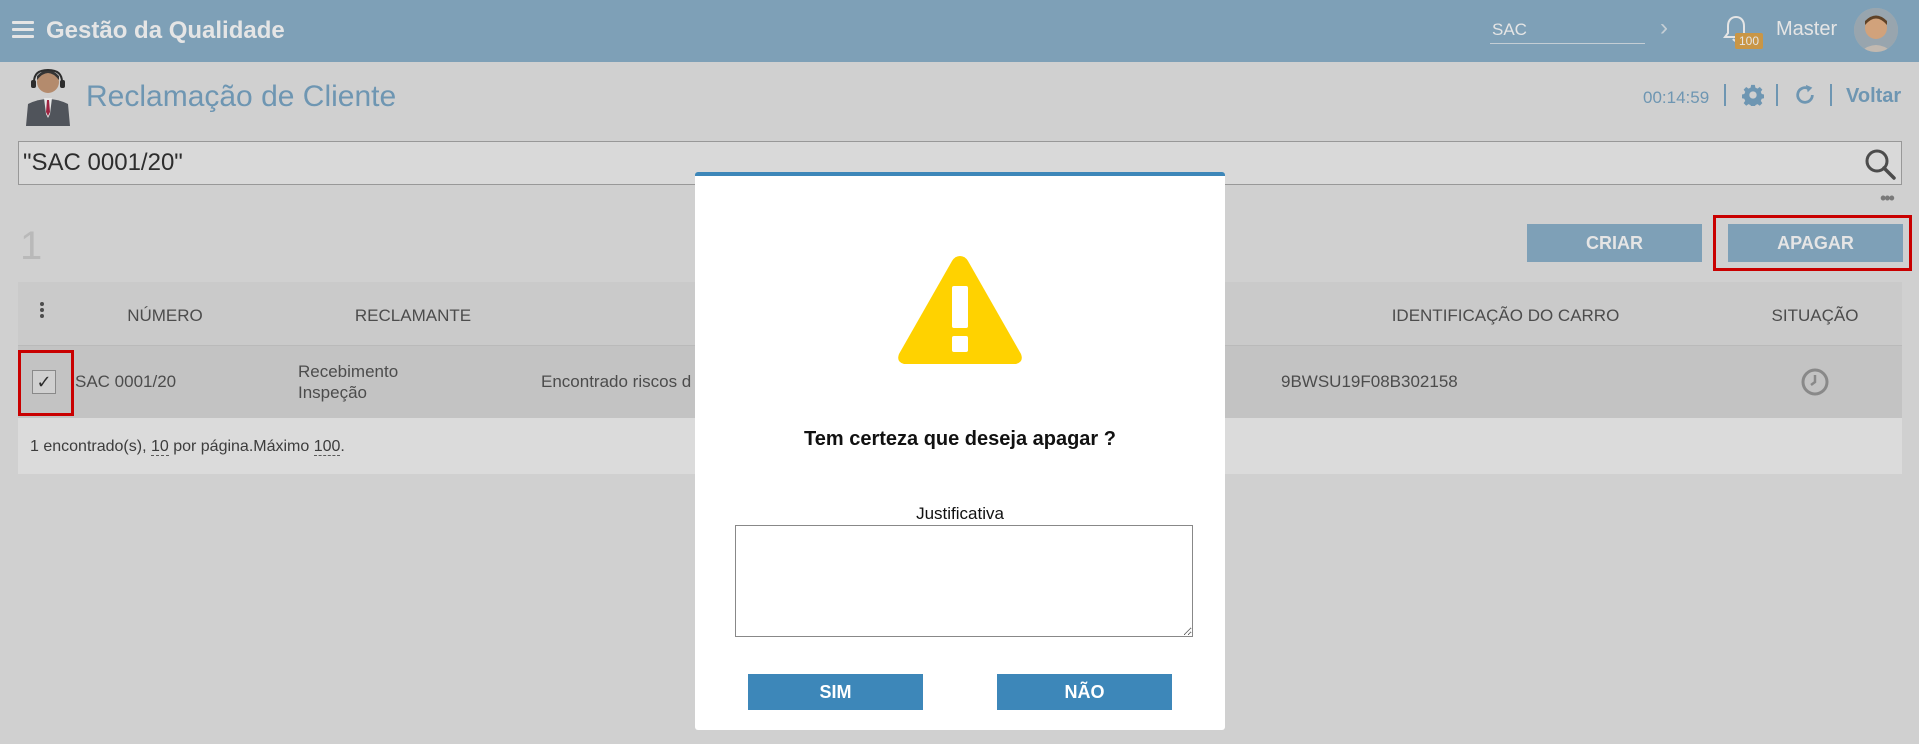 The width and height of the screenshot is (1919, 744). What do you see at coordinates (960, 439) in the screenshot?
I see `confirm-question: Tem certeza que deseja apagar ?` at bounding box center [960, 439].